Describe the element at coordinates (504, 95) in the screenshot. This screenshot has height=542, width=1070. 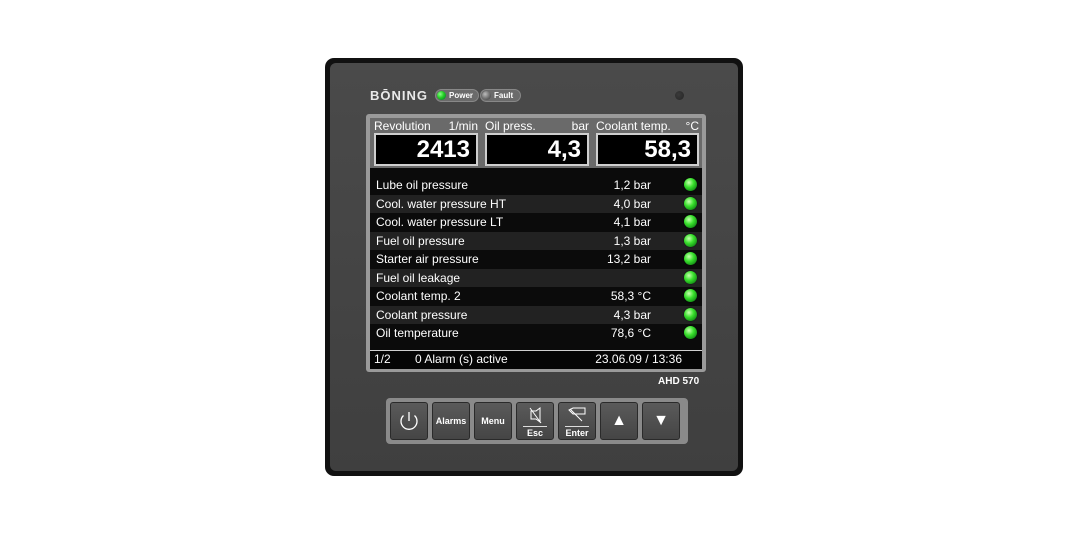
I see `fault-indicator-label: Fault` at that location.